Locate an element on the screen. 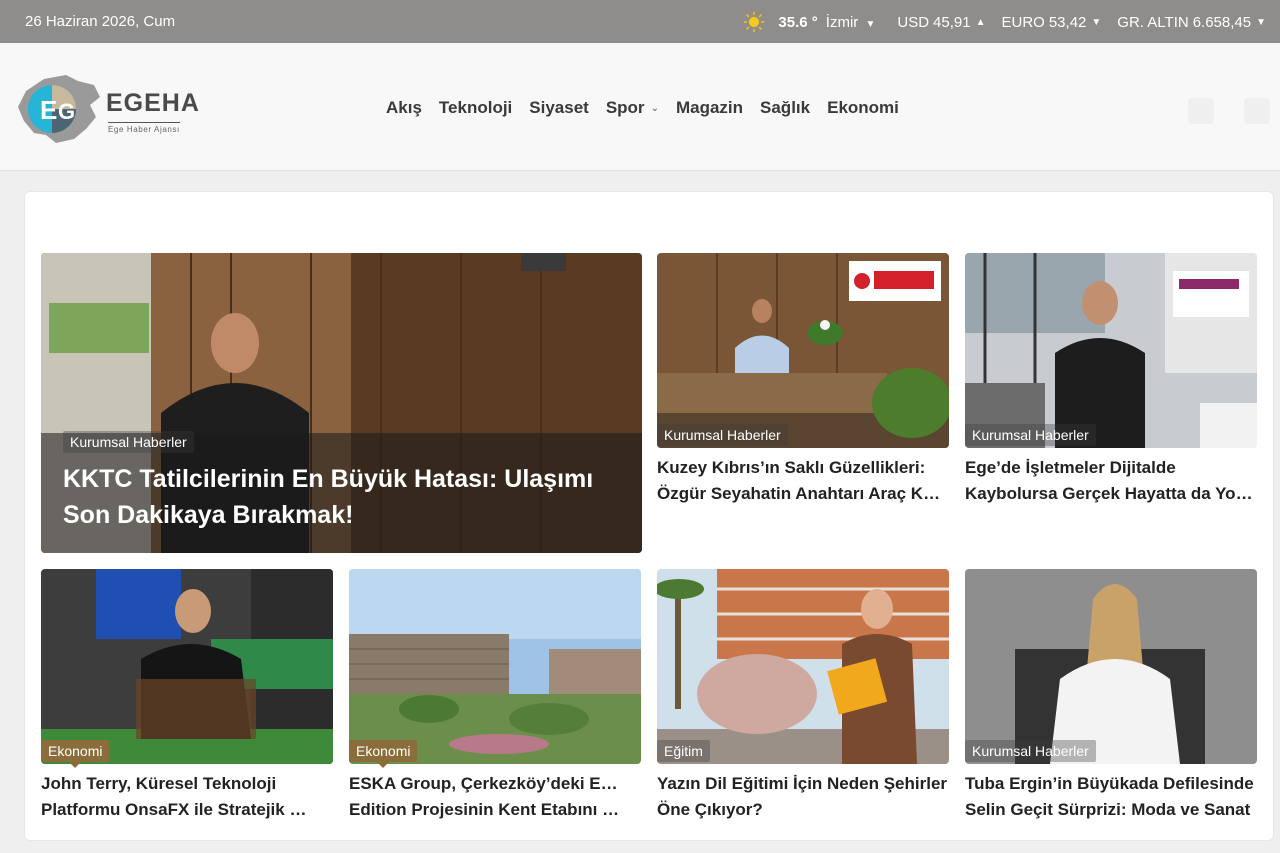 This screenshot has height=853, width=1280. title-line: John Terry, Küresel Teknoloji is located at coordinates (159, 783).